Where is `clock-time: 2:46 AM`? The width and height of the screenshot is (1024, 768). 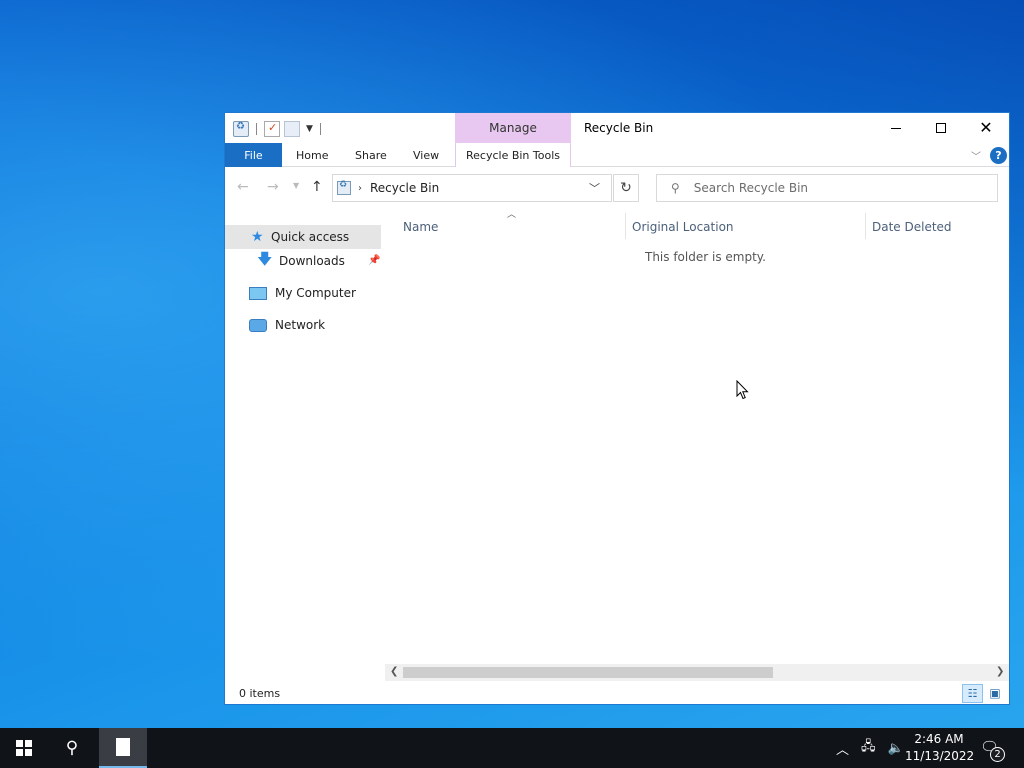 clock-time: 2:46 AM is located at coordinates (939, 739).